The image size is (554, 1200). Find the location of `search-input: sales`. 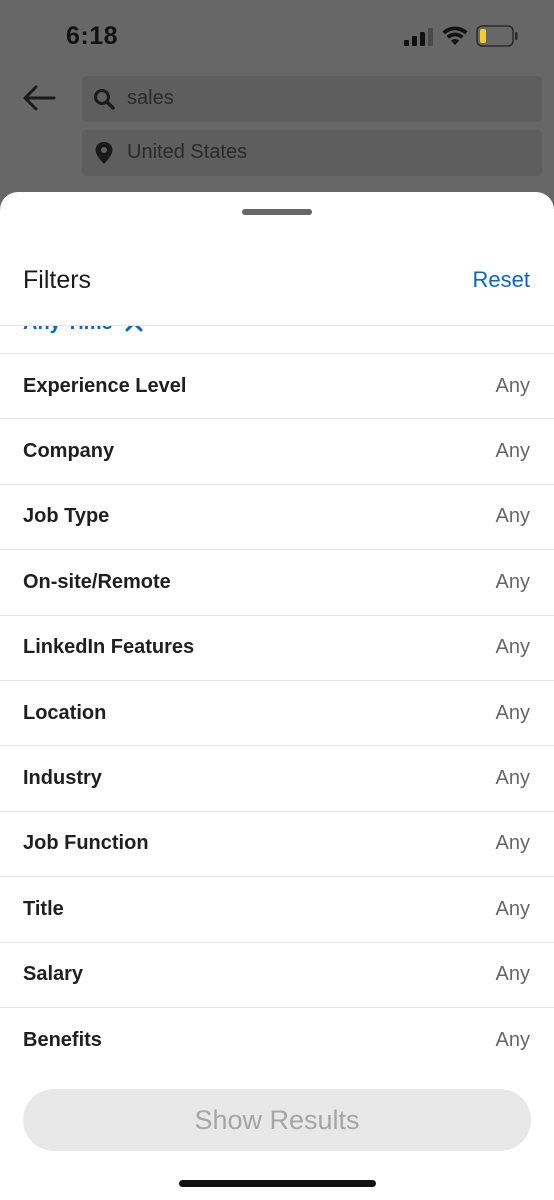

search-input: sales is located at coordinates (312, 99).